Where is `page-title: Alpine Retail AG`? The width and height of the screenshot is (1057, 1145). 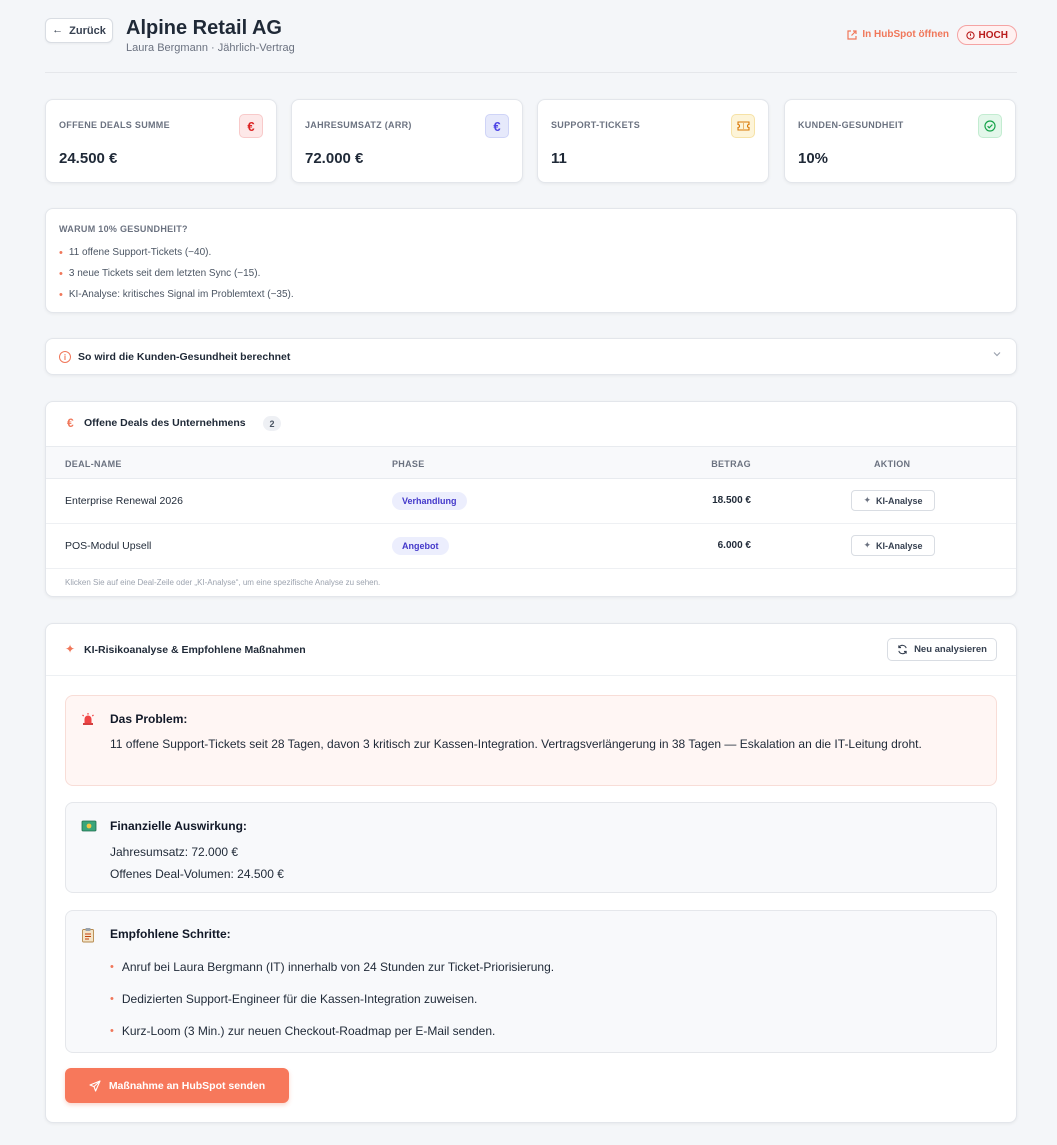
page-title: Alpine Retail AG is located at coordinates (204, 28).